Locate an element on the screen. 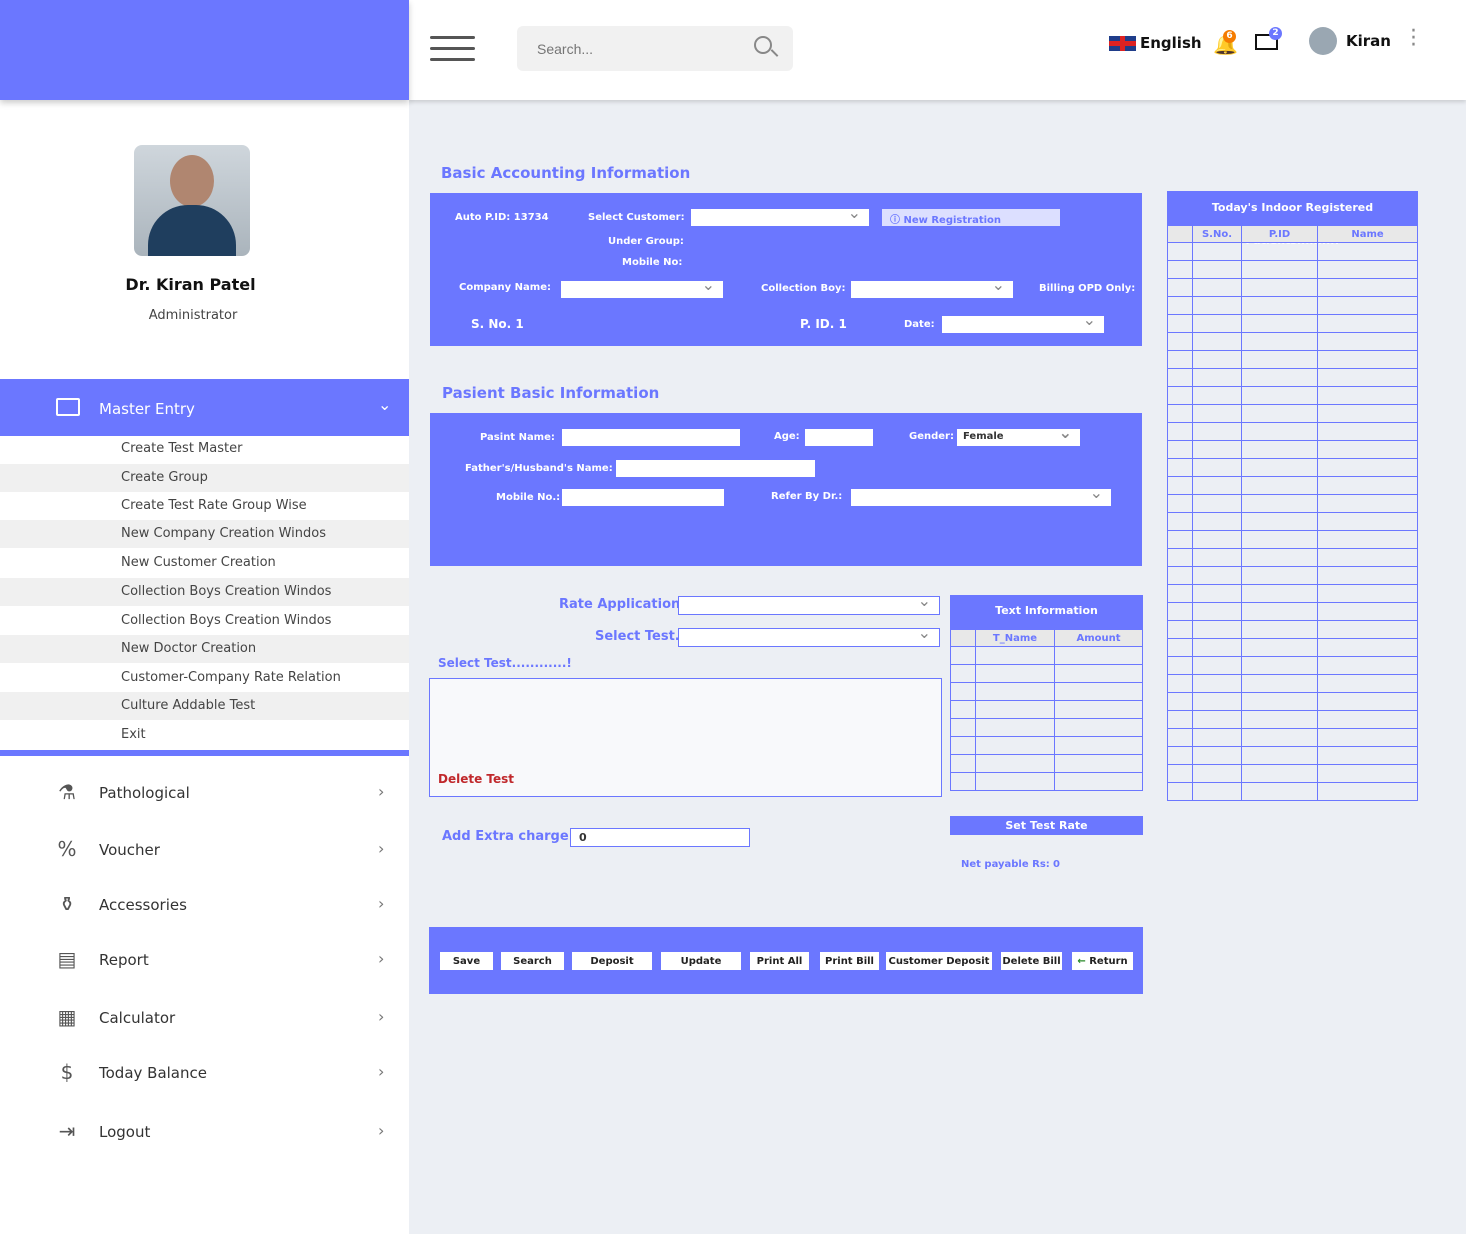 This screenshot has height=1234, width=1466. uk-flag-icon is located at coordinates (1122, 43).